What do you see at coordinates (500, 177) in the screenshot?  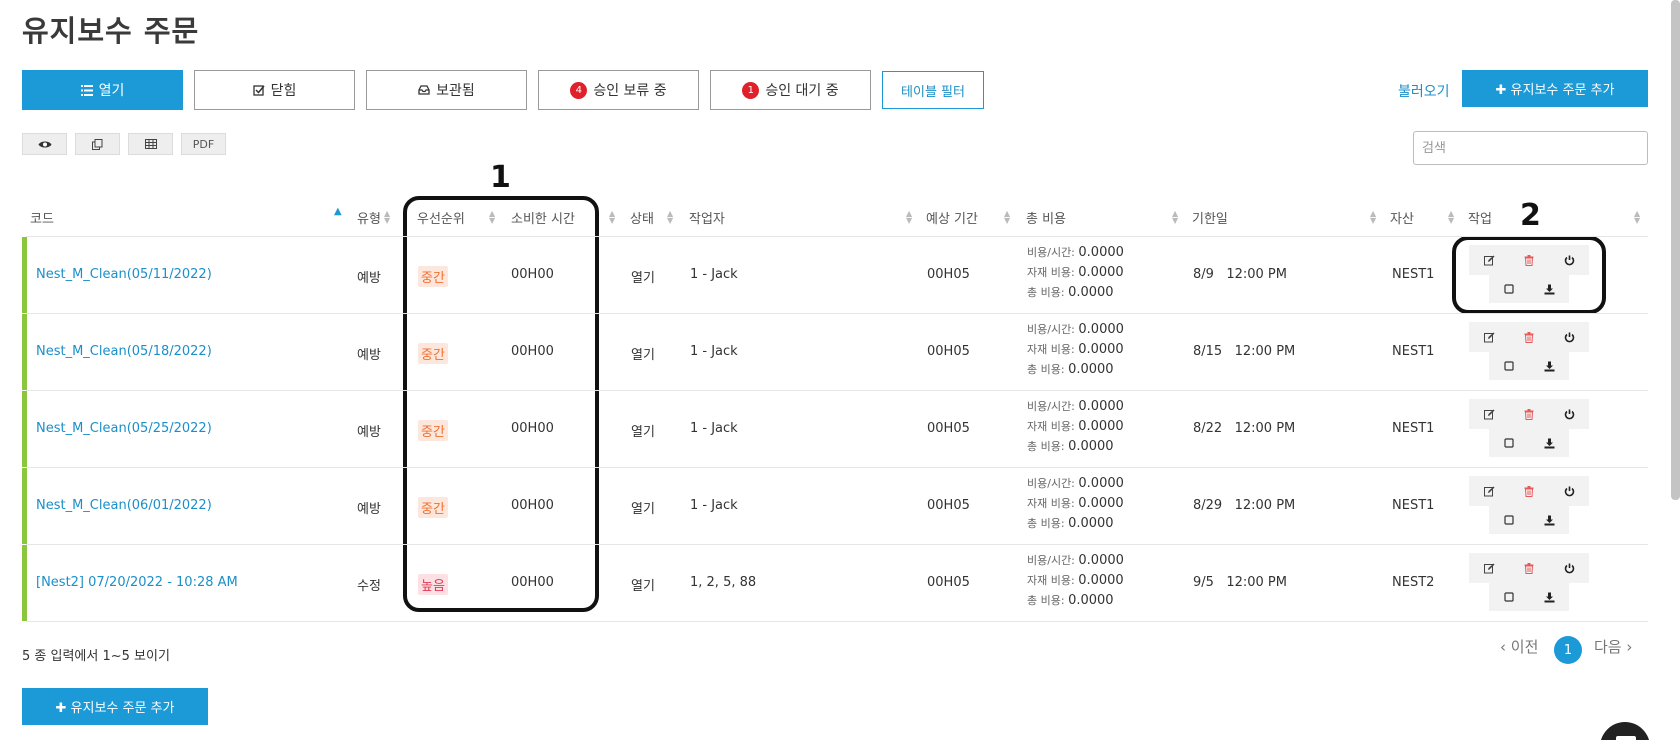 I see `annotation-number-1: 1` at bounding box center [500, 177].